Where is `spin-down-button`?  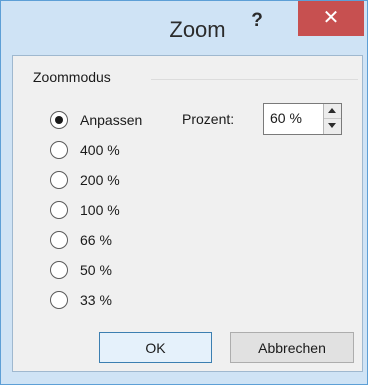
spin-down-button is located at coordinates (332, 126).